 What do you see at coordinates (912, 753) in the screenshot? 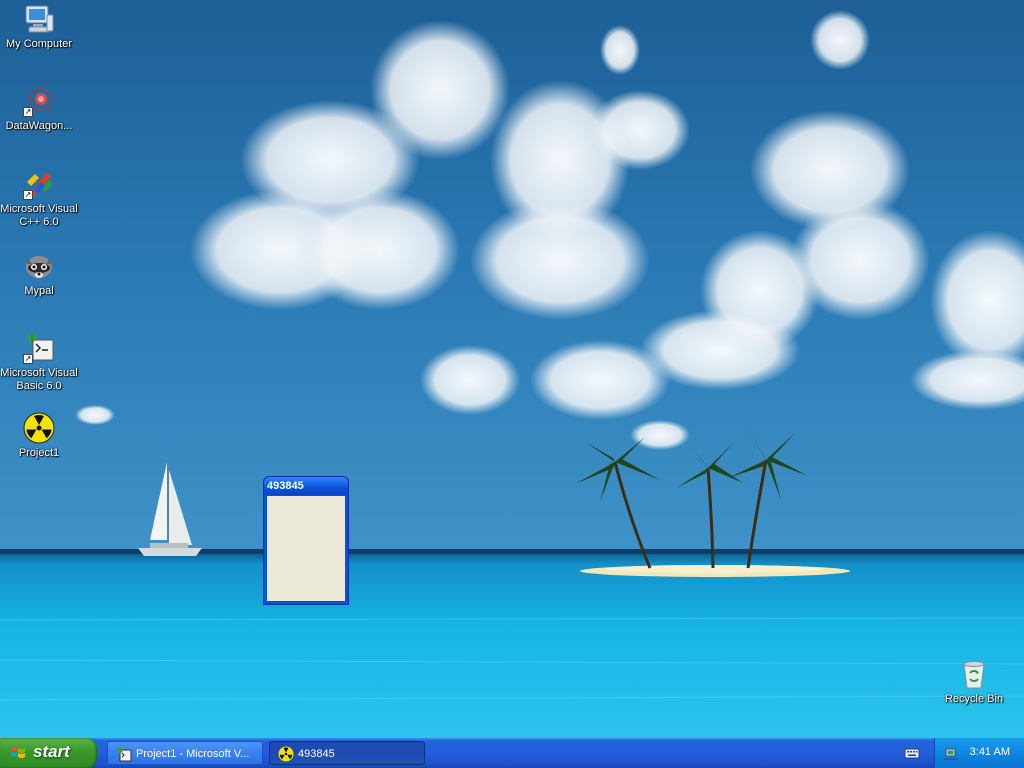
I see `keyboard-icon` at bounding box center [912, 753].